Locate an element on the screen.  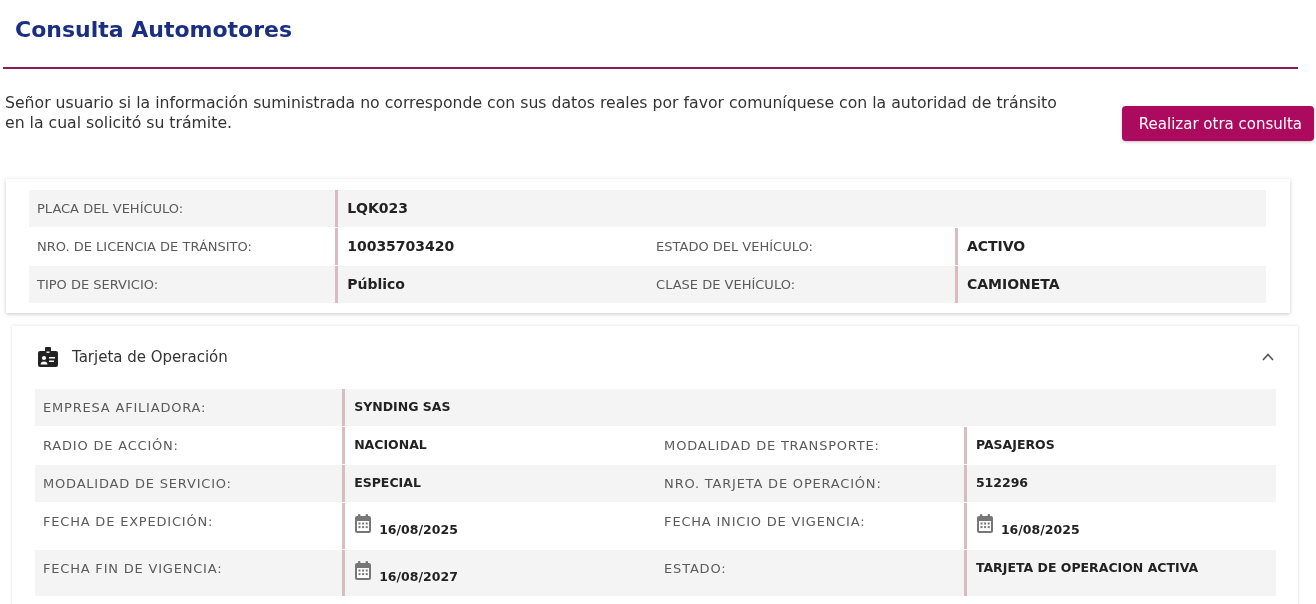
field-value: NACIONAL is located at coordinates (390, 445).